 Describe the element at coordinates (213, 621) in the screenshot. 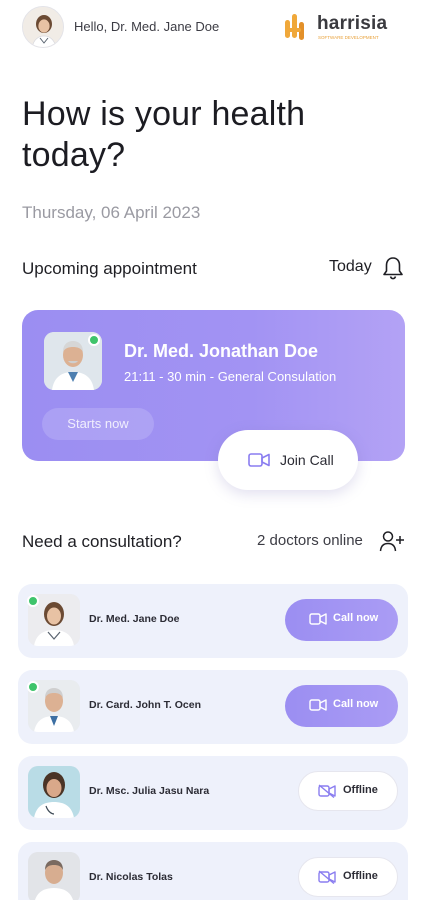

I see `doctor-list-item: Dr. Med. Jane Doe Call now` at that location.